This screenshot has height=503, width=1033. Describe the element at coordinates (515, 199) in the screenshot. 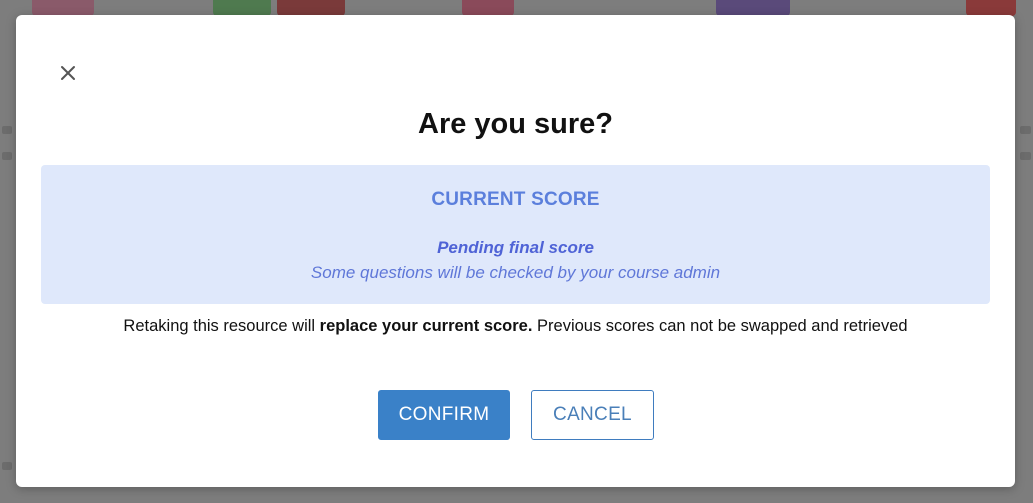

I see `current-score-heading: CURRENT SCORE` at that location.